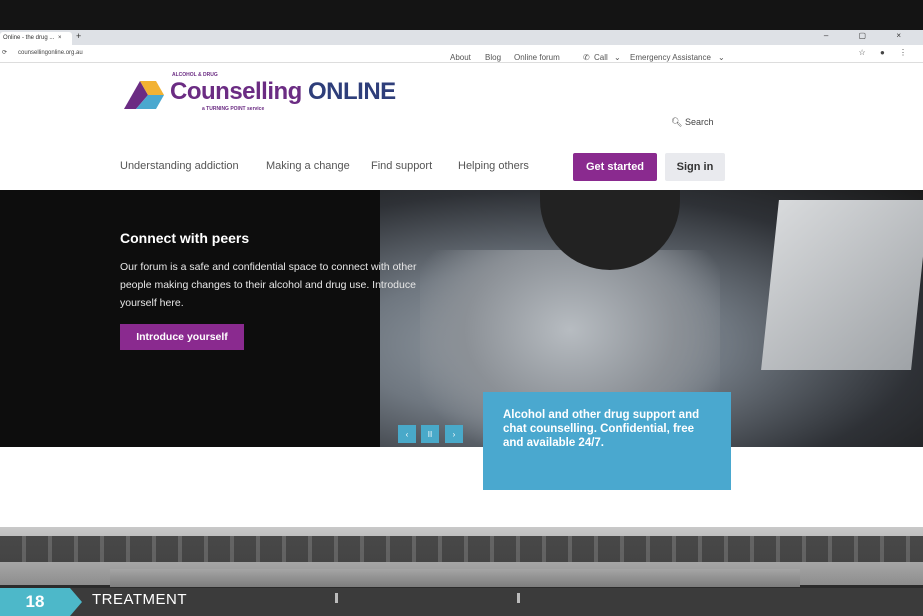  Describe the element at coordinates (537, 57) in the screenshot. I see `utility-link-forum: Online forum` at that location.